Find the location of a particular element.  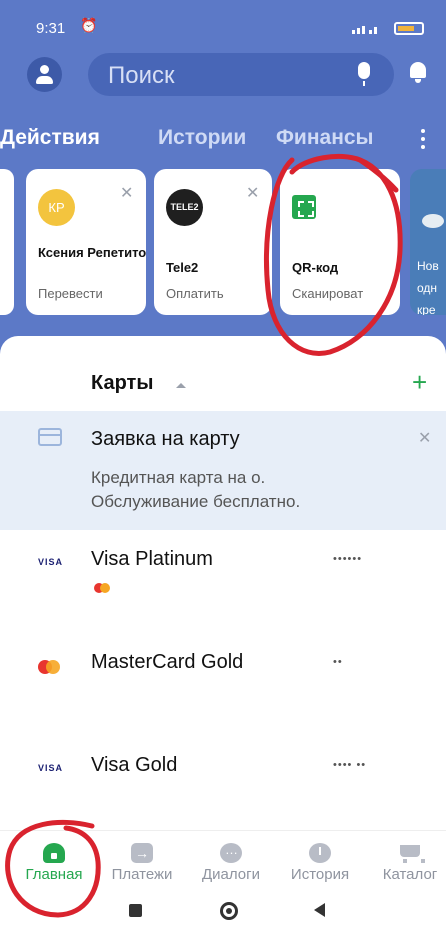

clock-icon is located at coordinates (320, 853).